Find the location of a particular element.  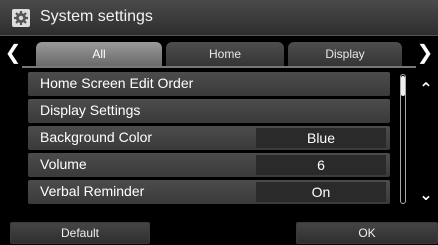

chevron-left-icon: ❮ is located at coordinates (13, 53).